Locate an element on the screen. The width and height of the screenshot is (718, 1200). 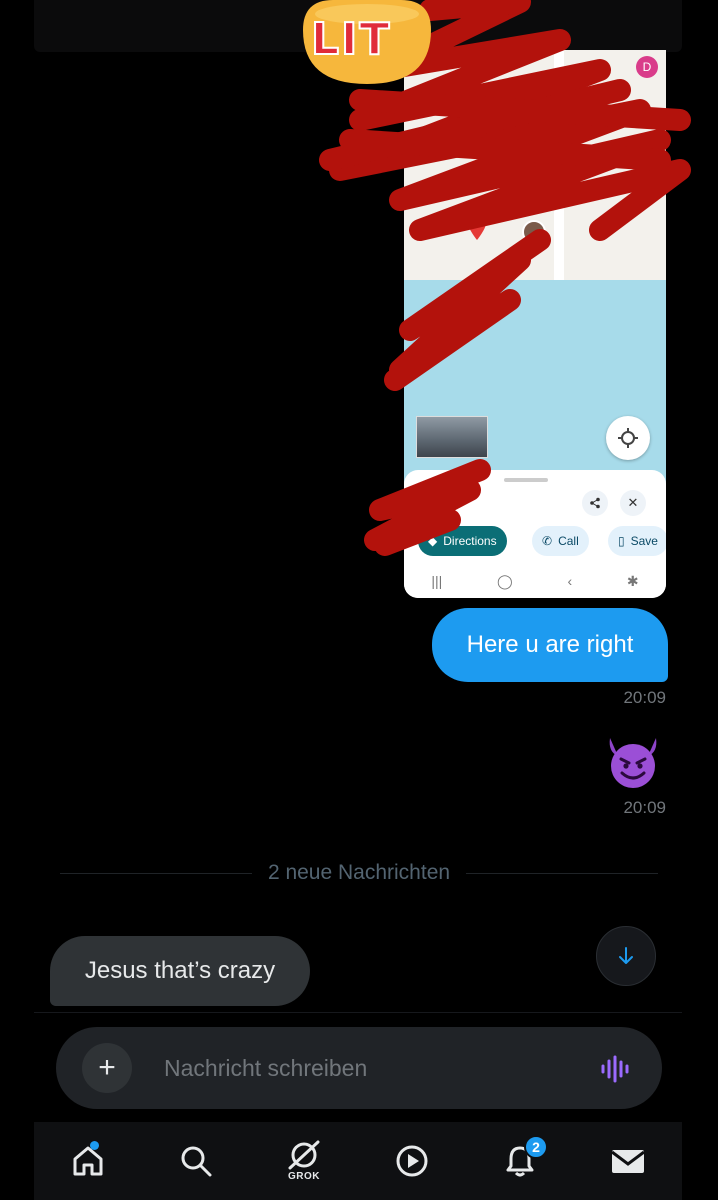
arrow-down-icon is located at coordinates (626, 955).